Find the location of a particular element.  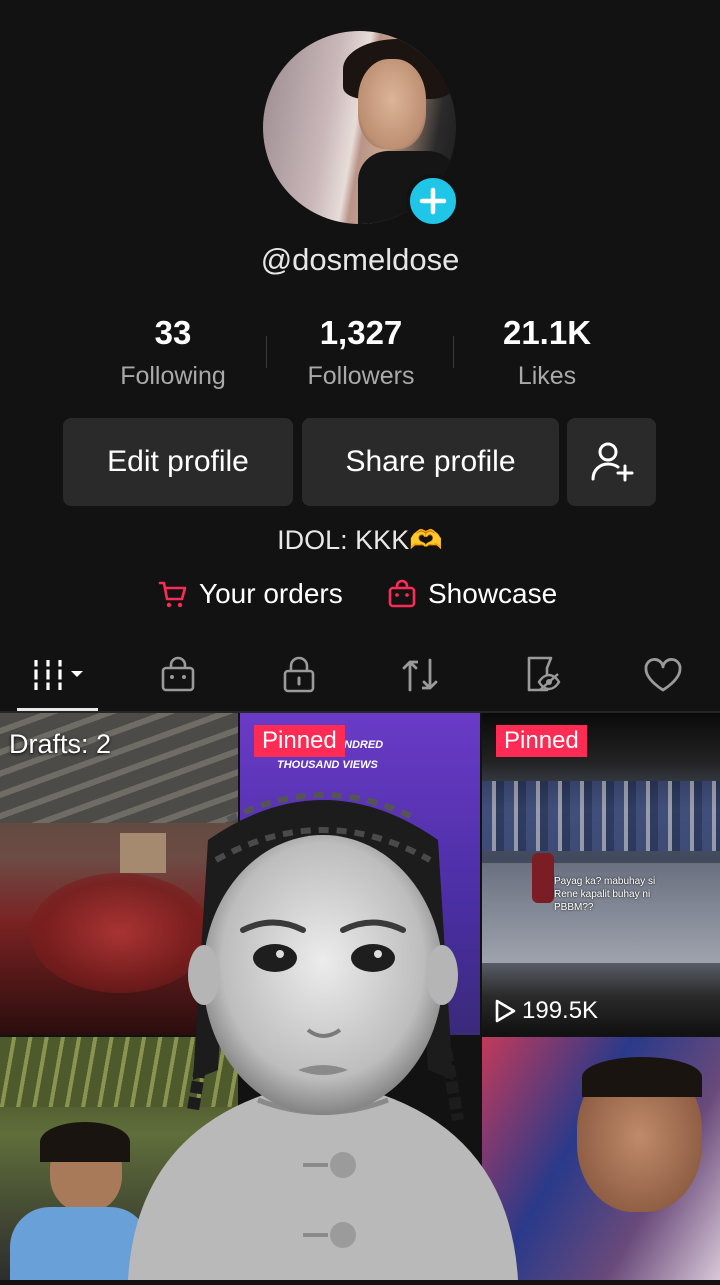

add-person-icon is located at coordinates (612, 462).